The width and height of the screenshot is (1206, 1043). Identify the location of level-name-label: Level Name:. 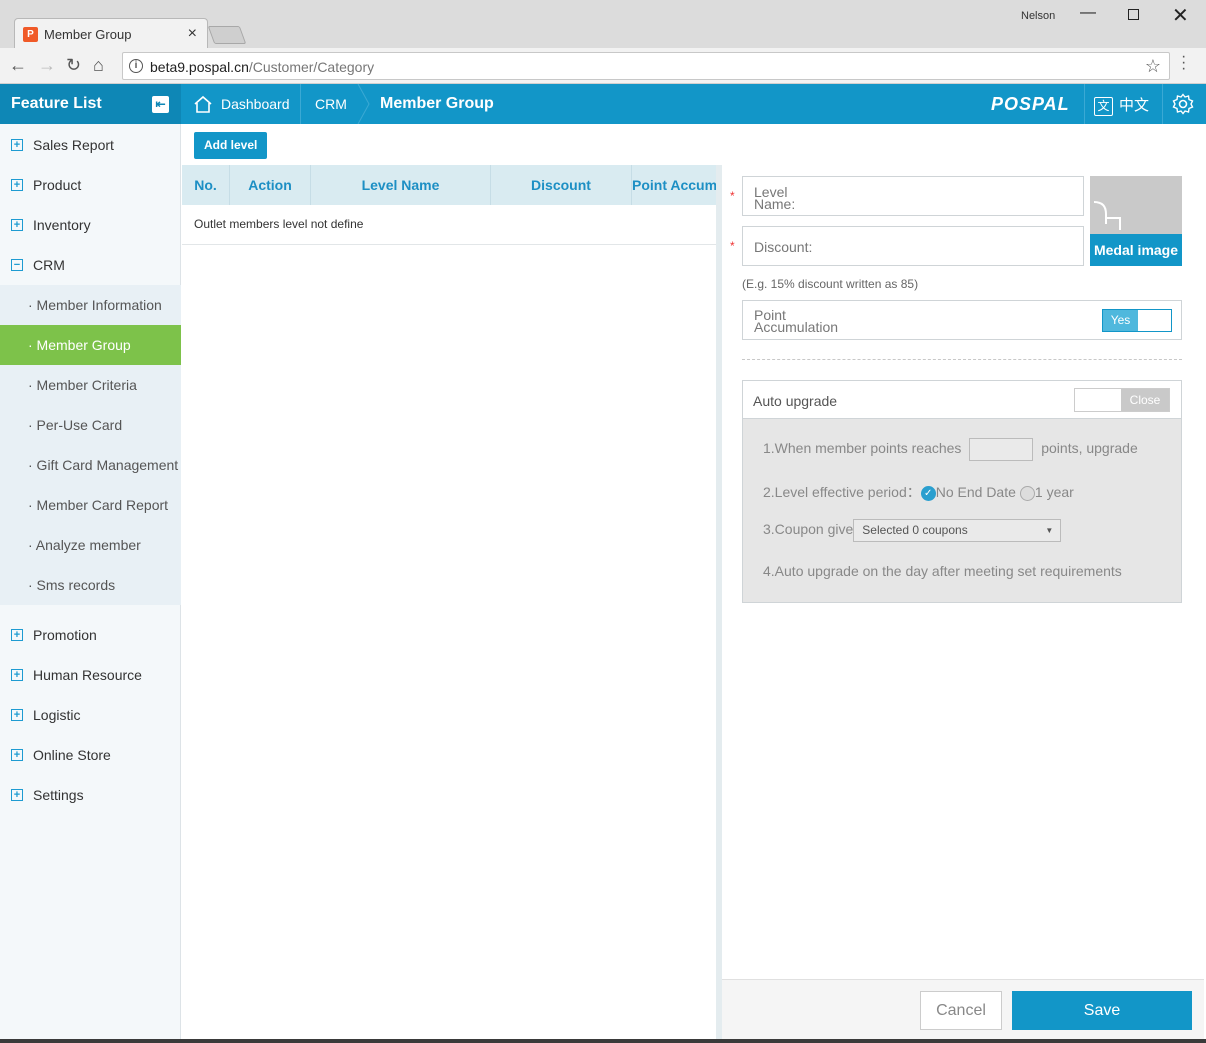
(775, 198).